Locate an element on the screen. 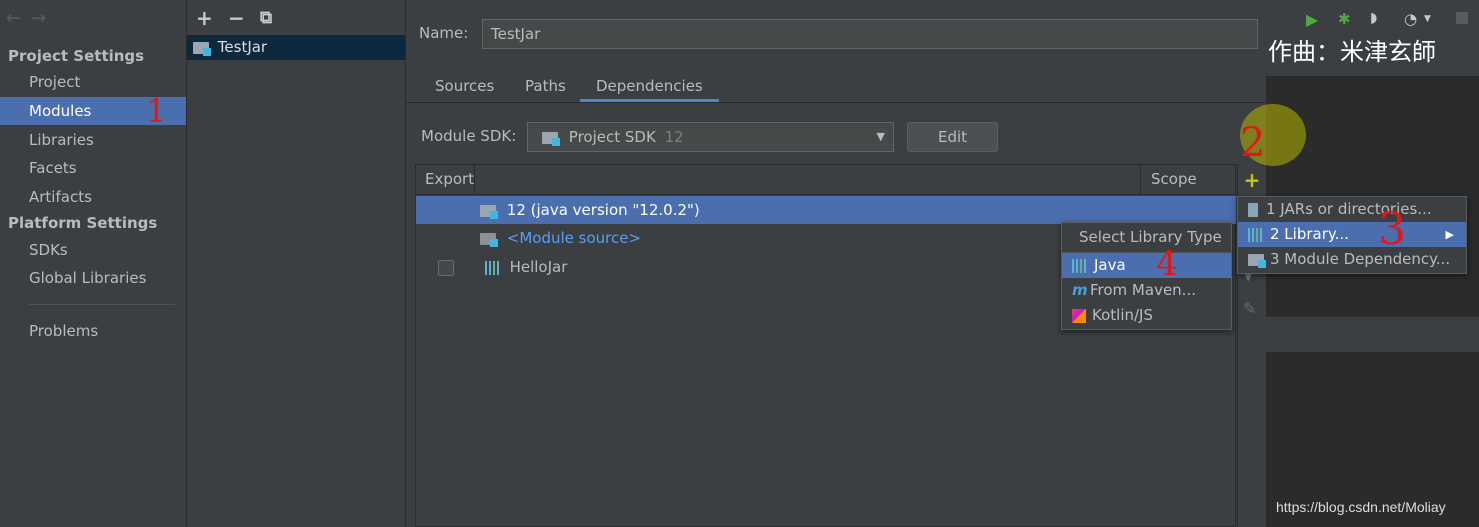 The height and width of the screenshot is (527, 1479). table-row: 12 (java version "12.0.2") is located at coordinates (826, 210).